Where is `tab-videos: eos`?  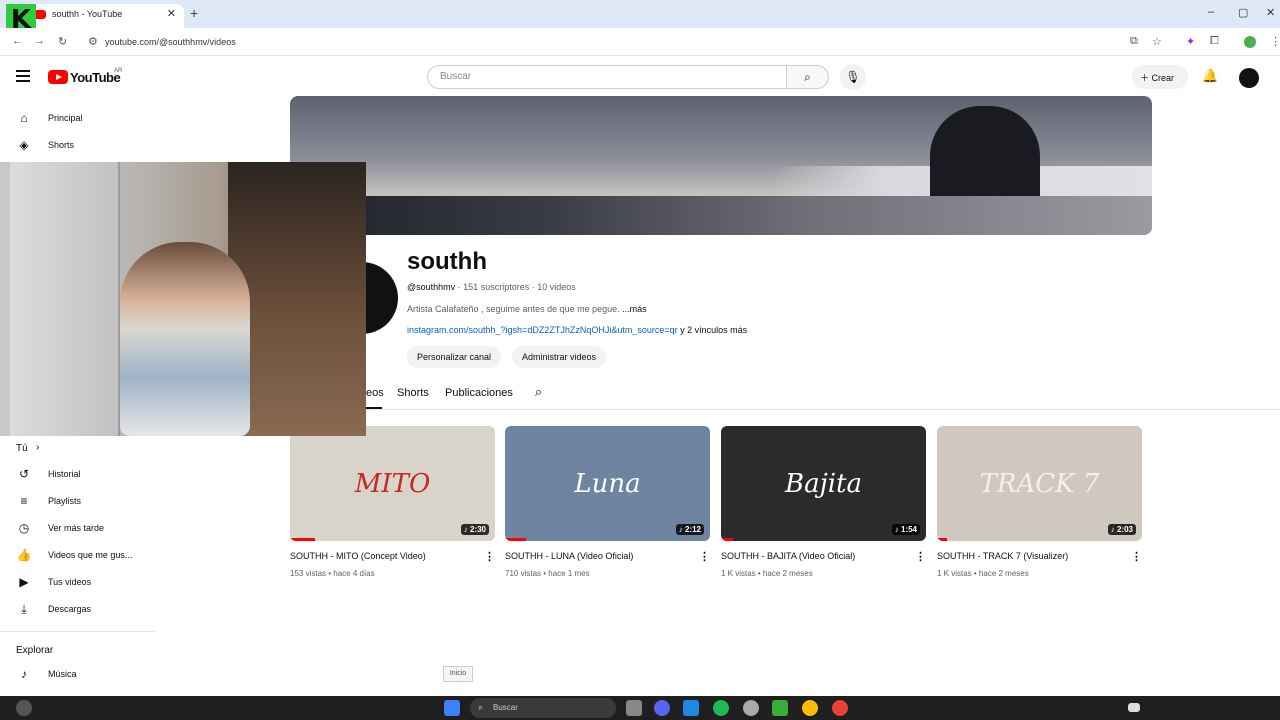 tab-videos: eos is located at coordinates (375, 393).